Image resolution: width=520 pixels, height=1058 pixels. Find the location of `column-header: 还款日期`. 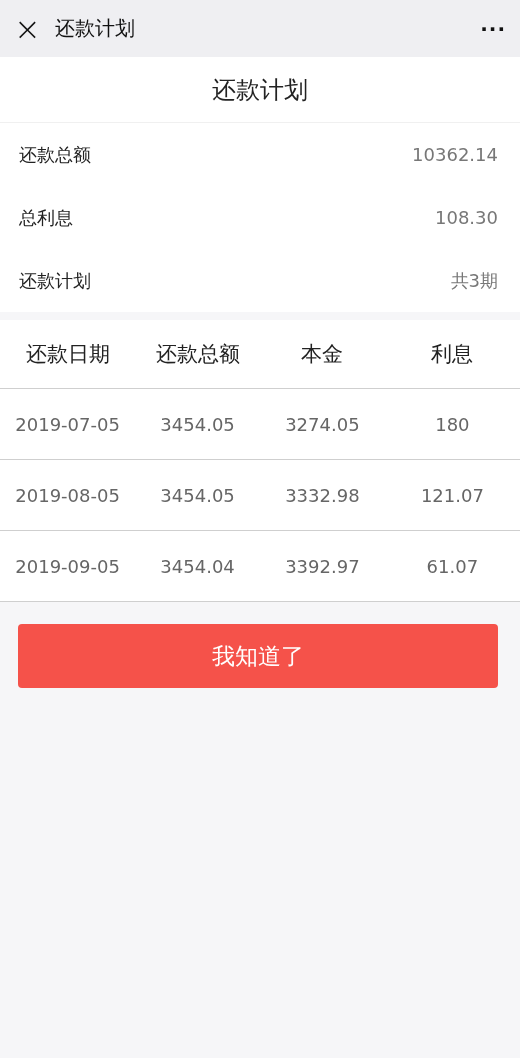

column-header: 还款日期 is located at coordinates (67, 354).